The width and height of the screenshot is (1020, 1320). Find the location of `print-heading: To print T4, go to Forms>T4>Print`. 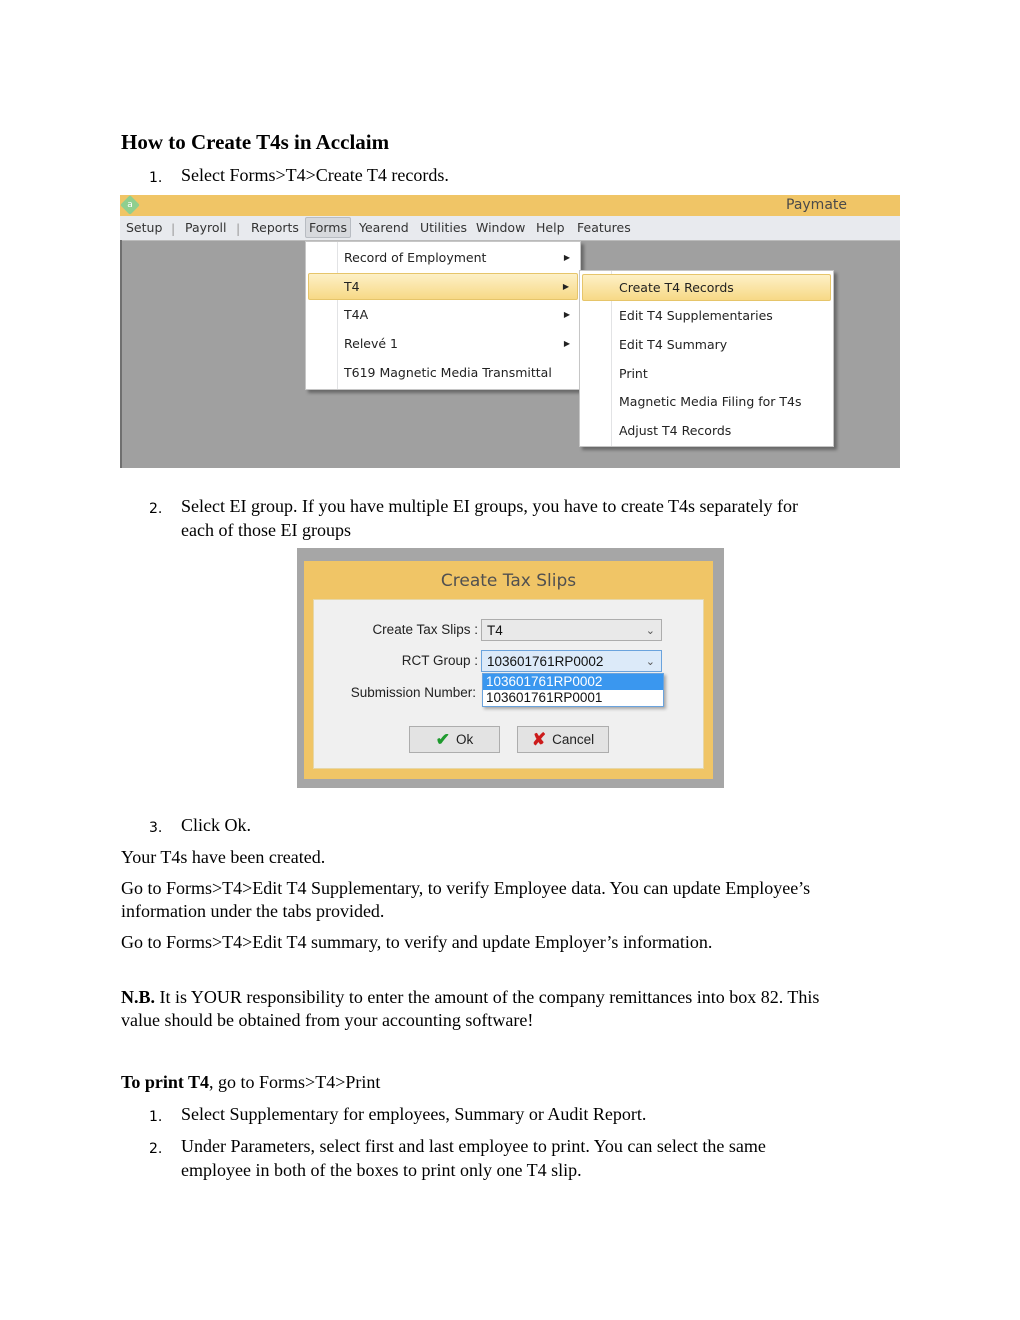

print-heading: To print T4, go to Forms>T4>Print is located at coordinates (250, 1082).